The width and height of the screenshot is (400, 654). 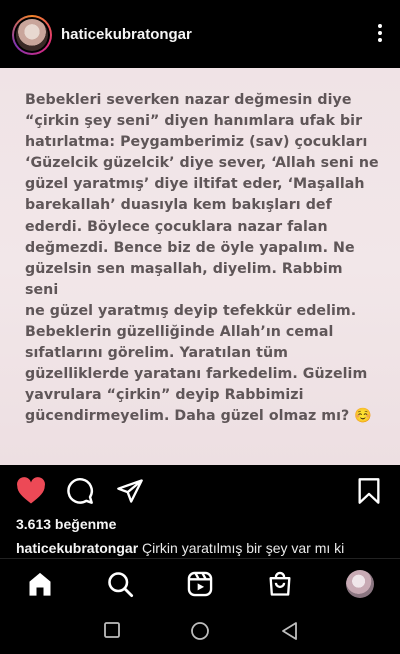 I want to click on text-line: gücendirmeyelim. Daha güzel olmaz mı? ☺️, so click(x=199, y=416).